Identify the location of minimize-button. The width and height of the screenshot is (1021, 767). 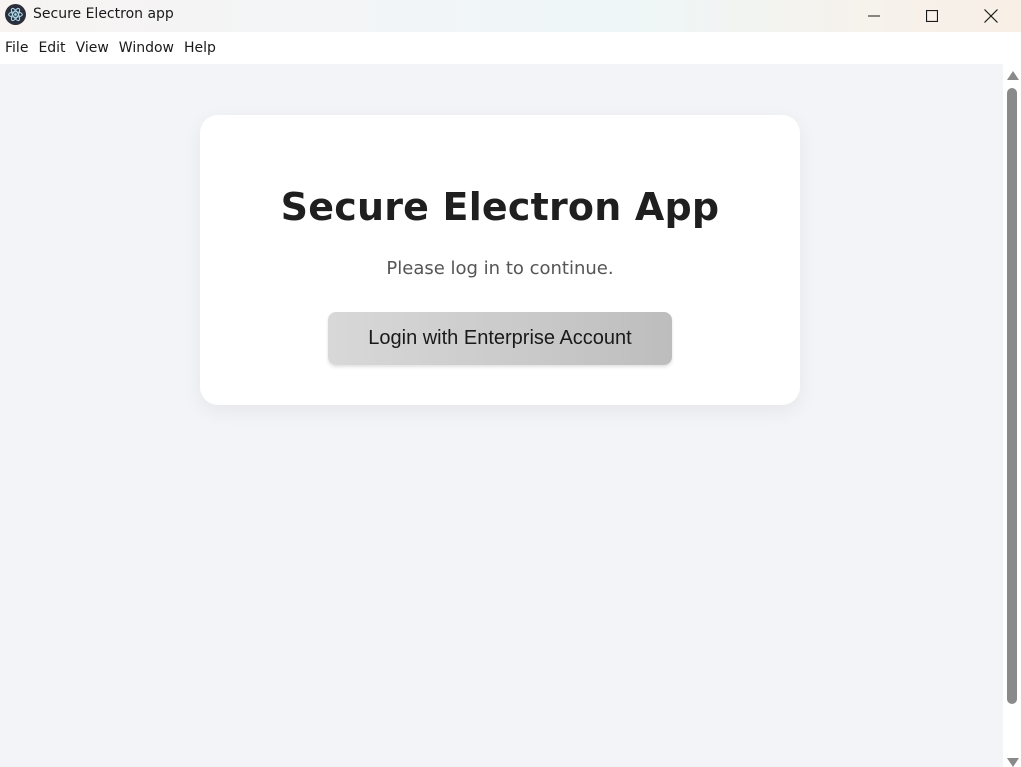
(874, 16).